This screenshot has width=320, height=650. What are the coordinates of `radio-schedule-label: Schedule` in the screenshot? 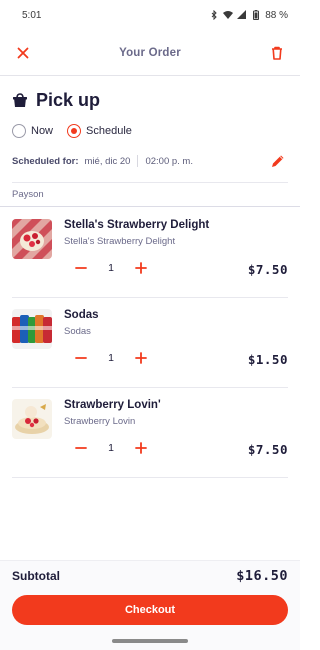 It's located at (109, 131).